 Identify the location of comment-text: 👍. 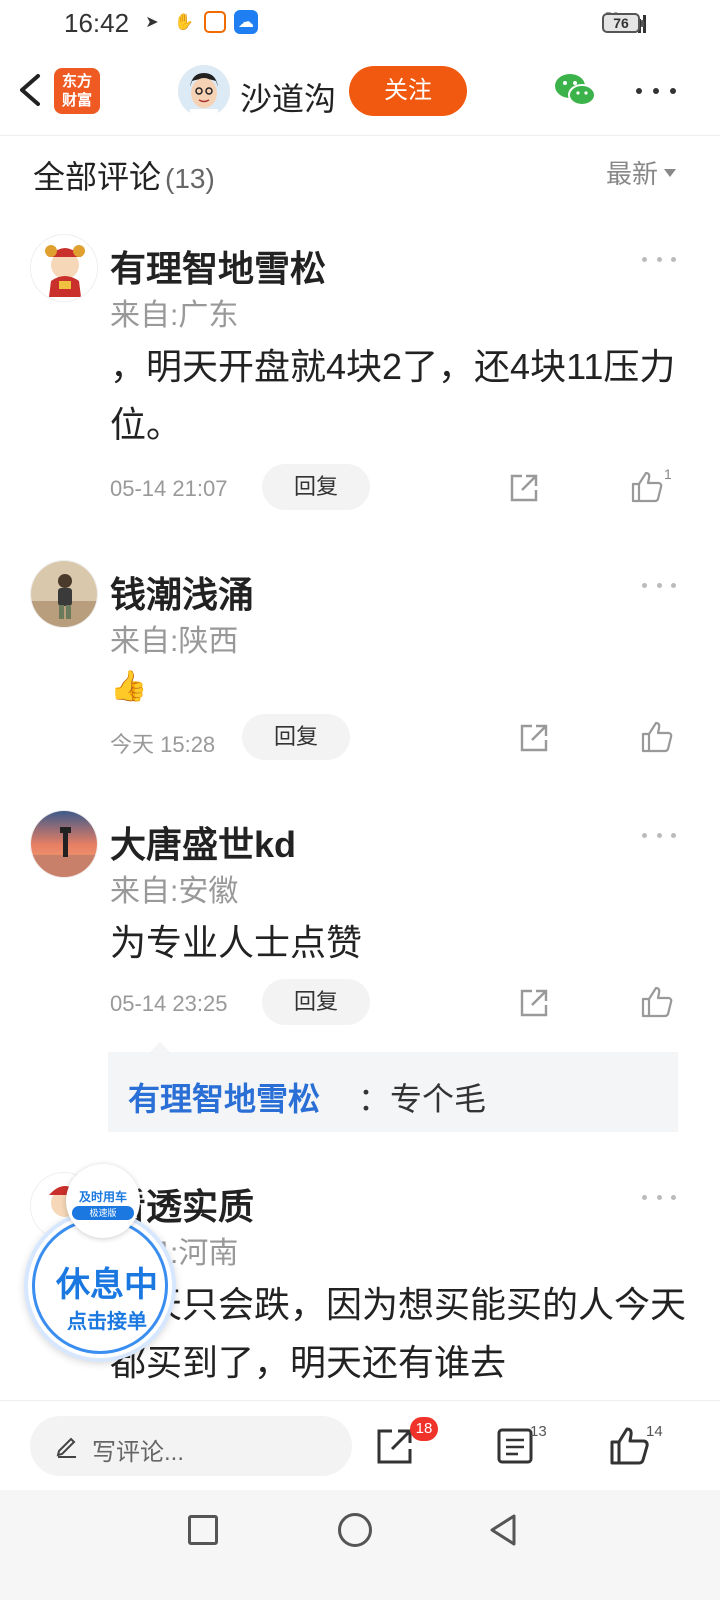
(129, 686).